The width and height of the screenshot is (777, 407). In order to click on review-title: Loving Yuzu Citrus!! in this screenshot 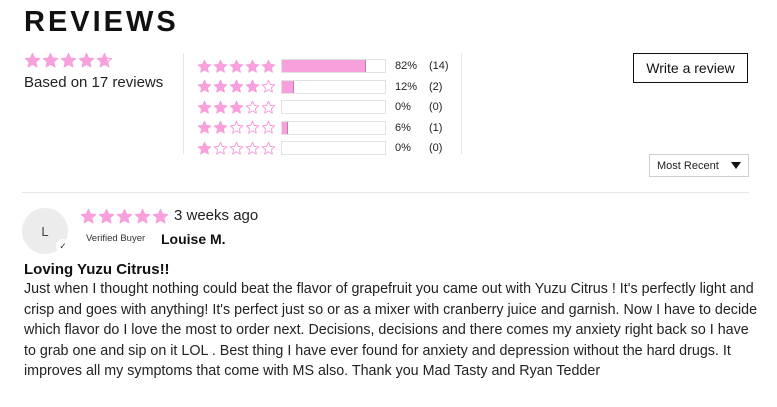, I will do `click(97, 269)`.